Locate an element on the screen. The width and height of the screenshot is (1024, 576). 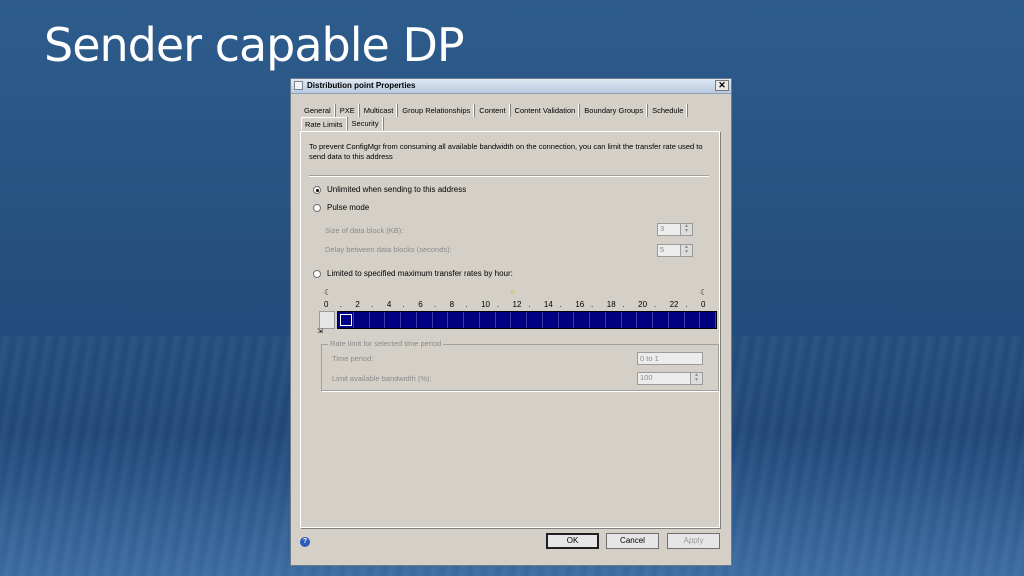
tab-content: Content is located at coordinates (493, 110).